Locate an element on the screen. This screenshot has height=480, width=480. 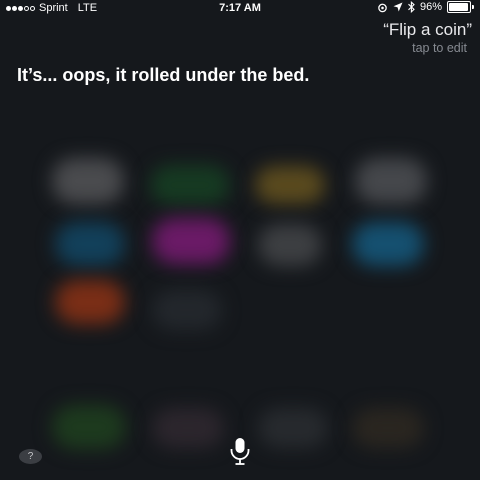
battery-fill is located at coordinates (459, 7).